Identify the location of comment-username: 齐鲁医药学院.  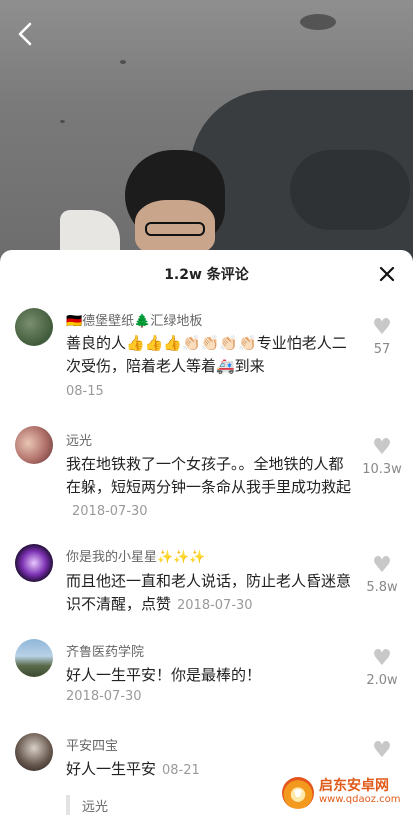
(105, 650).